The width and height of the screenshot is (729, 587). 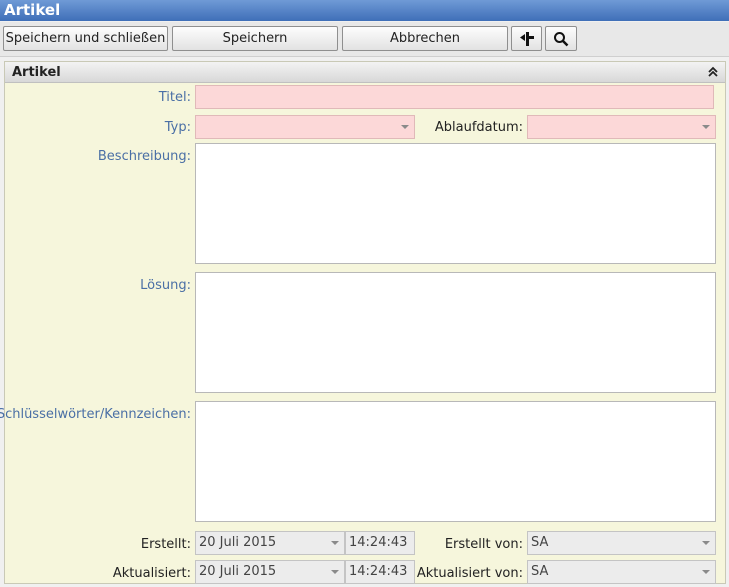 I want to click on updated-time-field: 14:24:43, so click(x=380, y=572).